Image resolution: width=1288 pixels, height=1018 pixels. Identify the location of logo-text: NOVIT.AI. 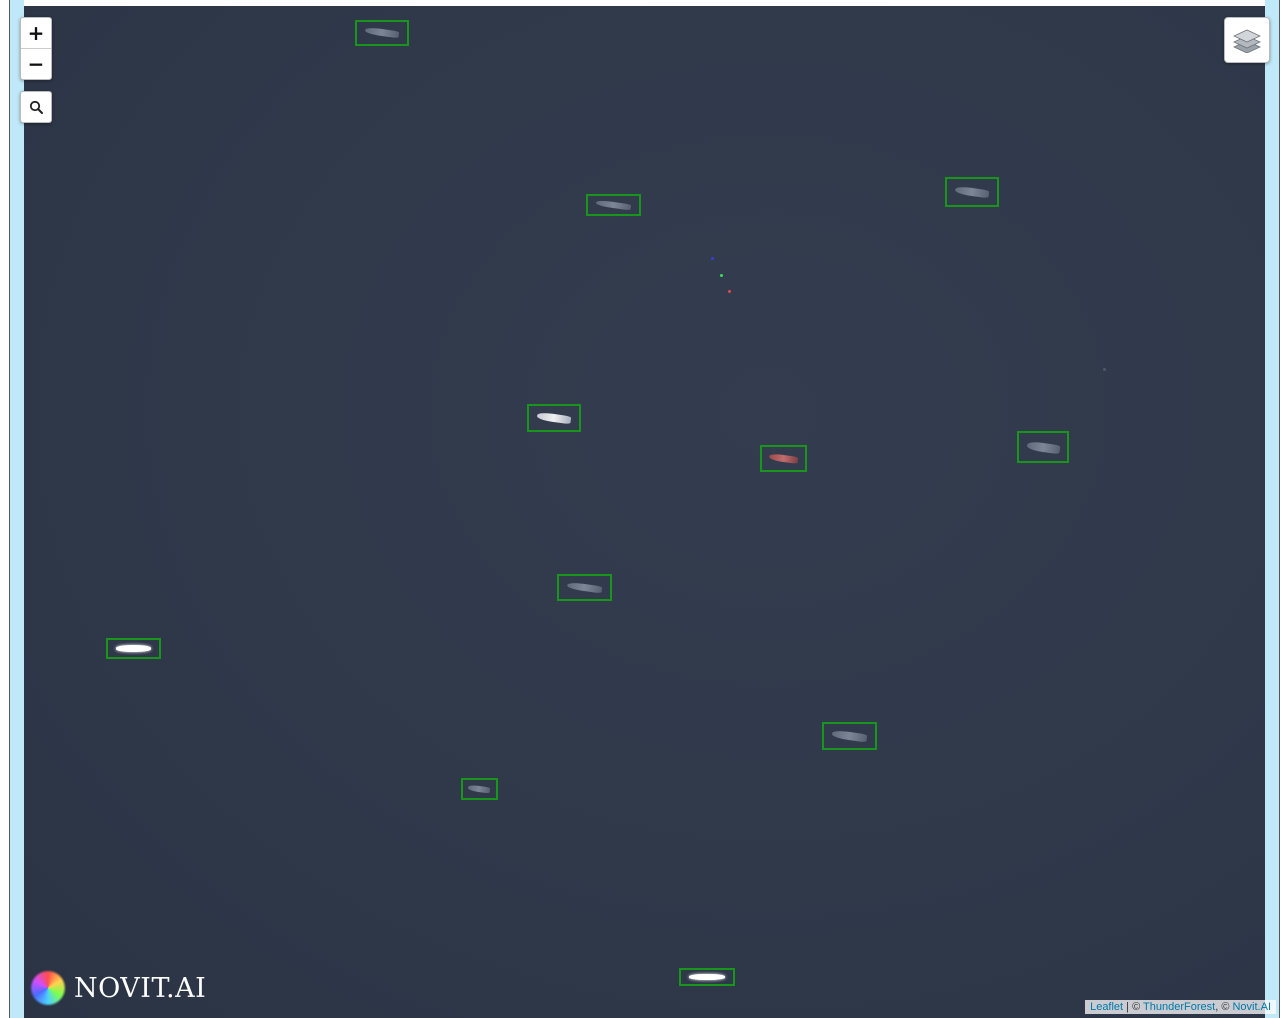
(140, 988).